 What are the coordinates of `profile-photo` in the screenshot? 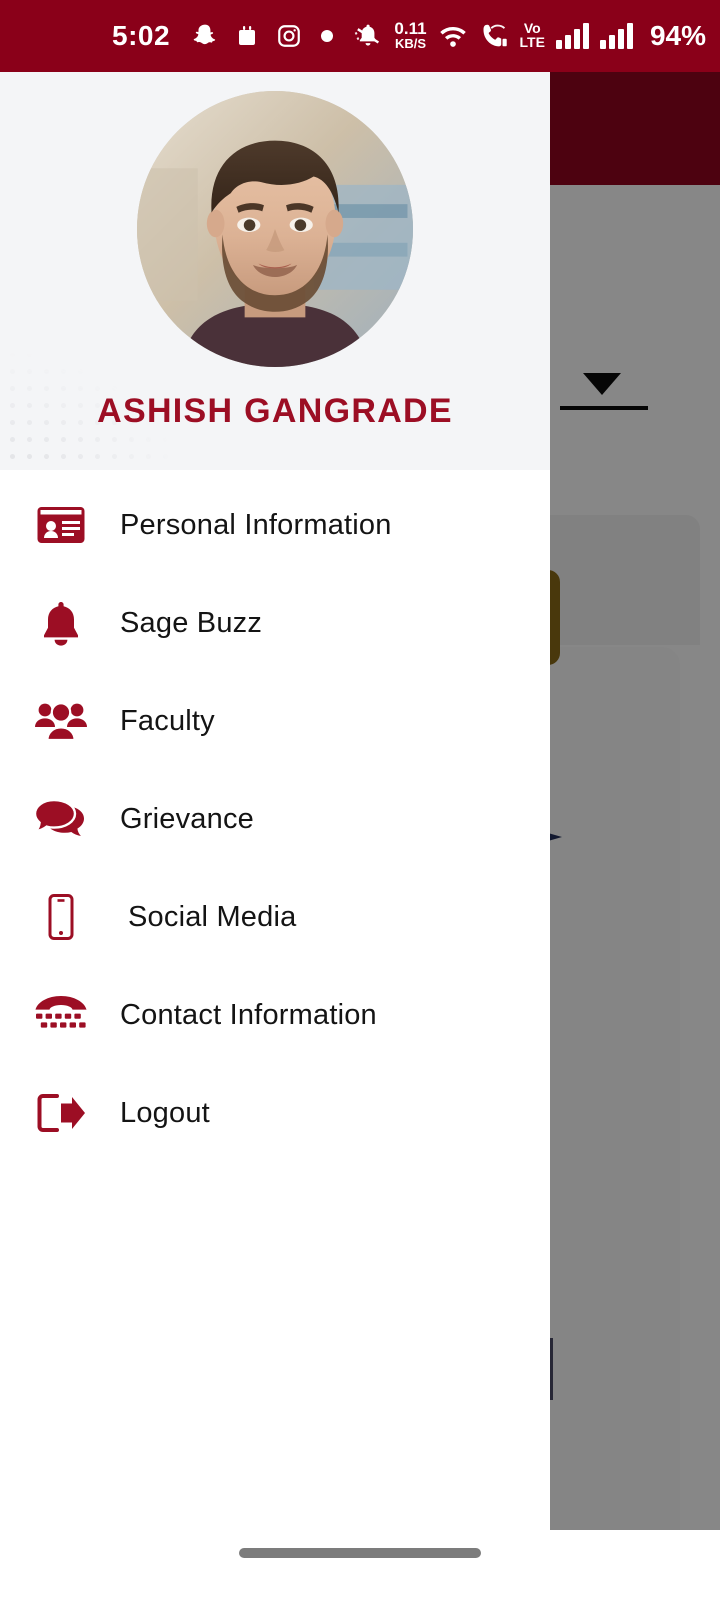 It's located at (275, 229).